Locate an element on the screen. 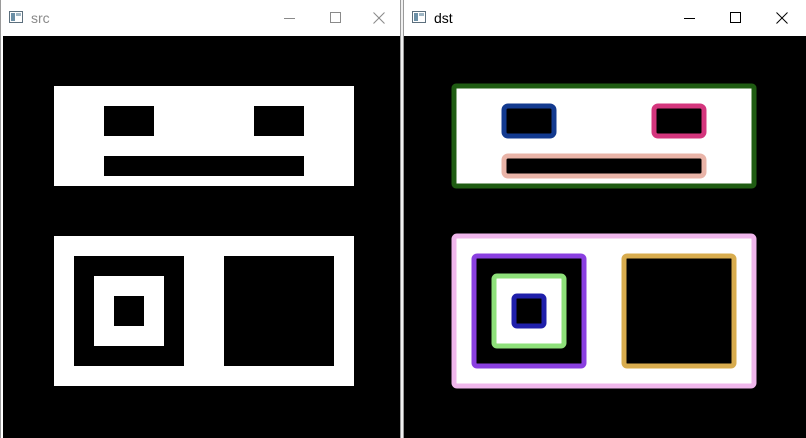 The width and height of the screenshot is (806, 438). window-title: dst is located at coordinates (443, 18).